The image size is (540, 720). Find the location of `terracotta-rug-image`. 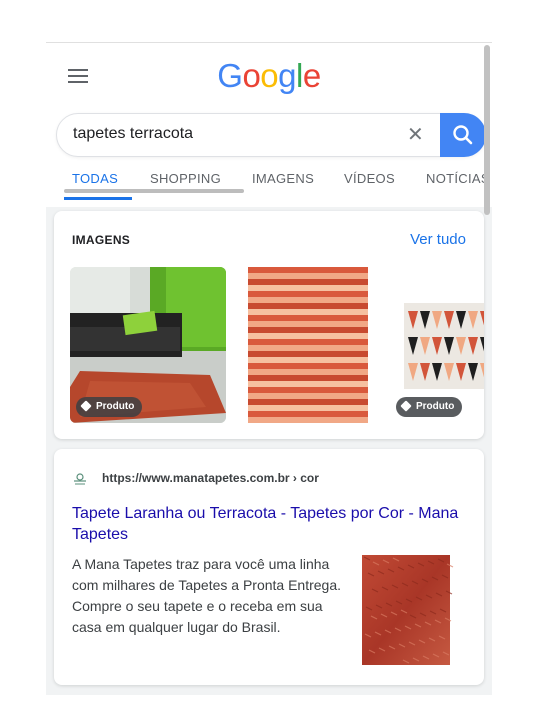

terracotta-rug-image is located at coordinates (408, 610).